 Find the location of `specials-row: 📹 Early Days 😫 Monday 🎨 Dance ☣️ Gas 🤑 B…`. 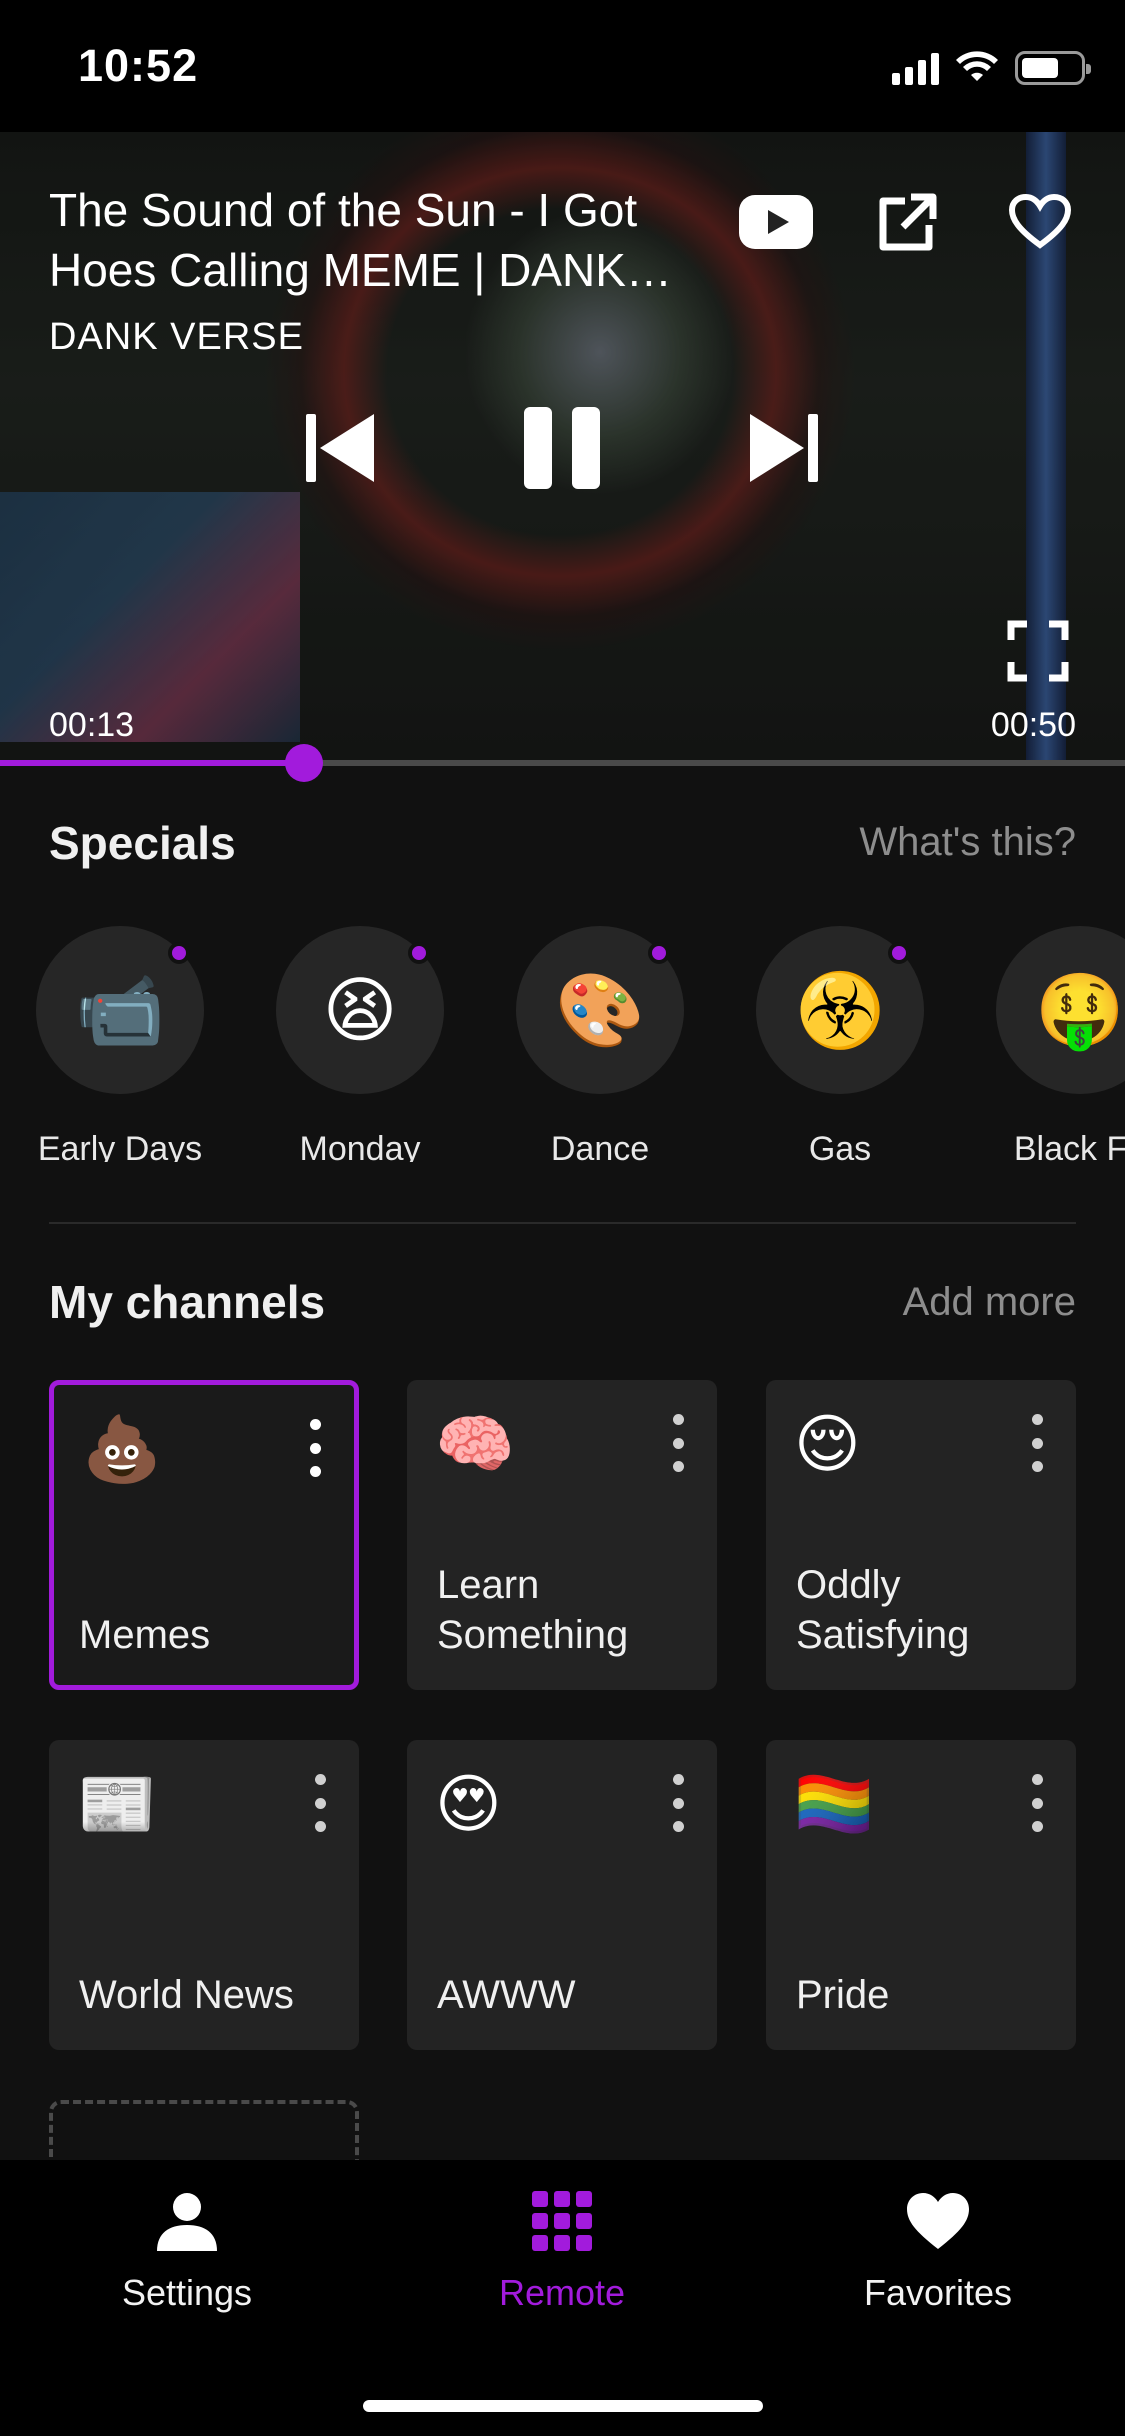

specials-row: 📹 Early Days 😫 Monday 🎨 Dance ☣️ Gas 🤑 B… is located at coordinates (562, 1042).